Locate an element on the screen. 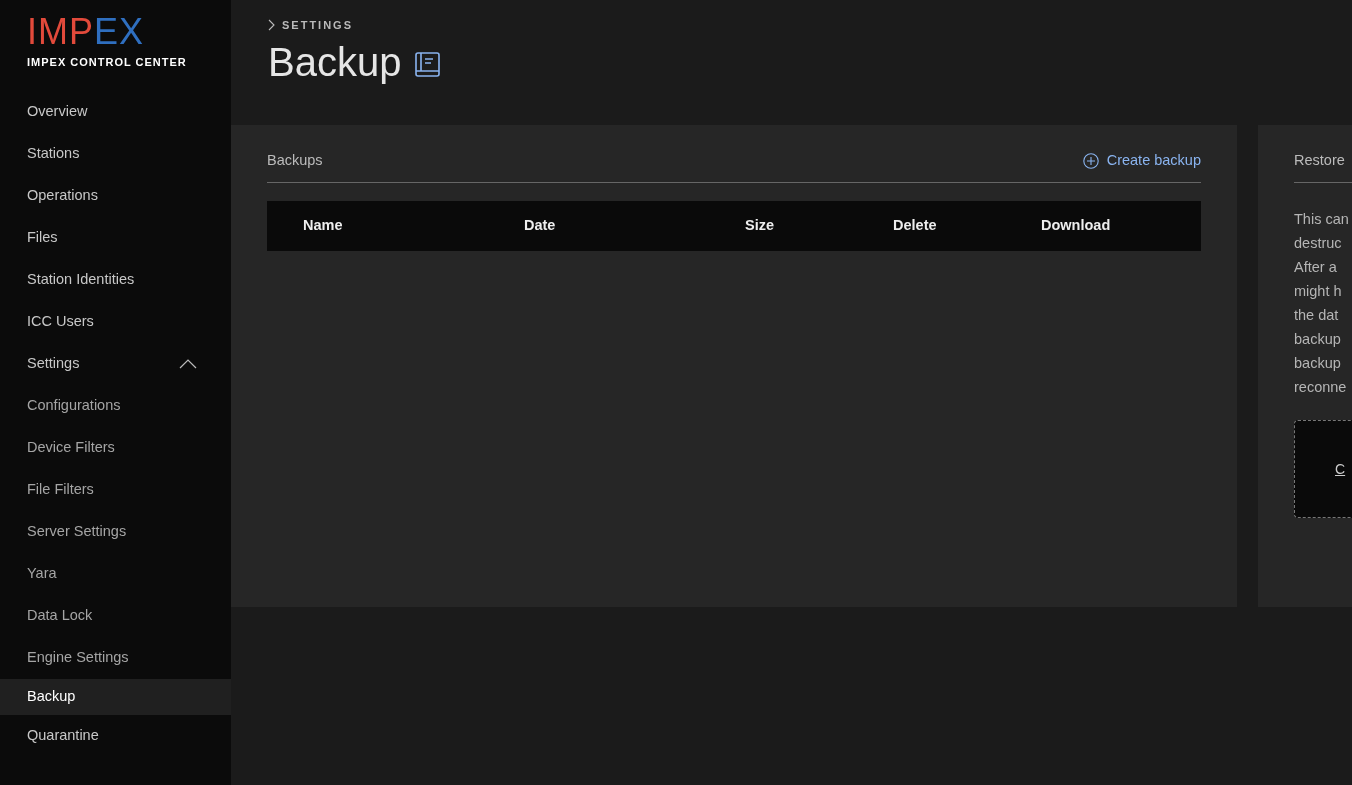  panel-title: Backups is located at coordinates (295, 160).